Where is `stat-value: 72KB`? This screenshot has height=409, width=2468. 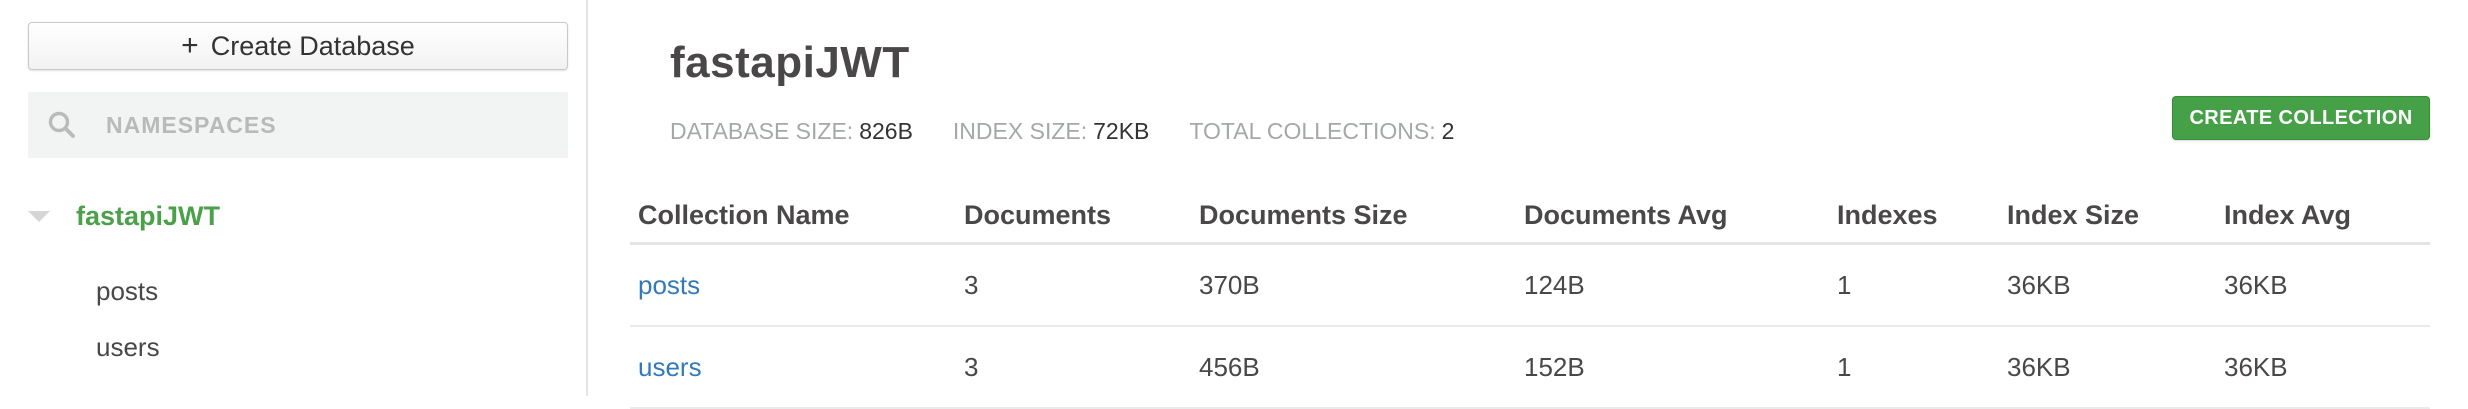 stat-value: 72KB is located at coordinates (1121, 131).